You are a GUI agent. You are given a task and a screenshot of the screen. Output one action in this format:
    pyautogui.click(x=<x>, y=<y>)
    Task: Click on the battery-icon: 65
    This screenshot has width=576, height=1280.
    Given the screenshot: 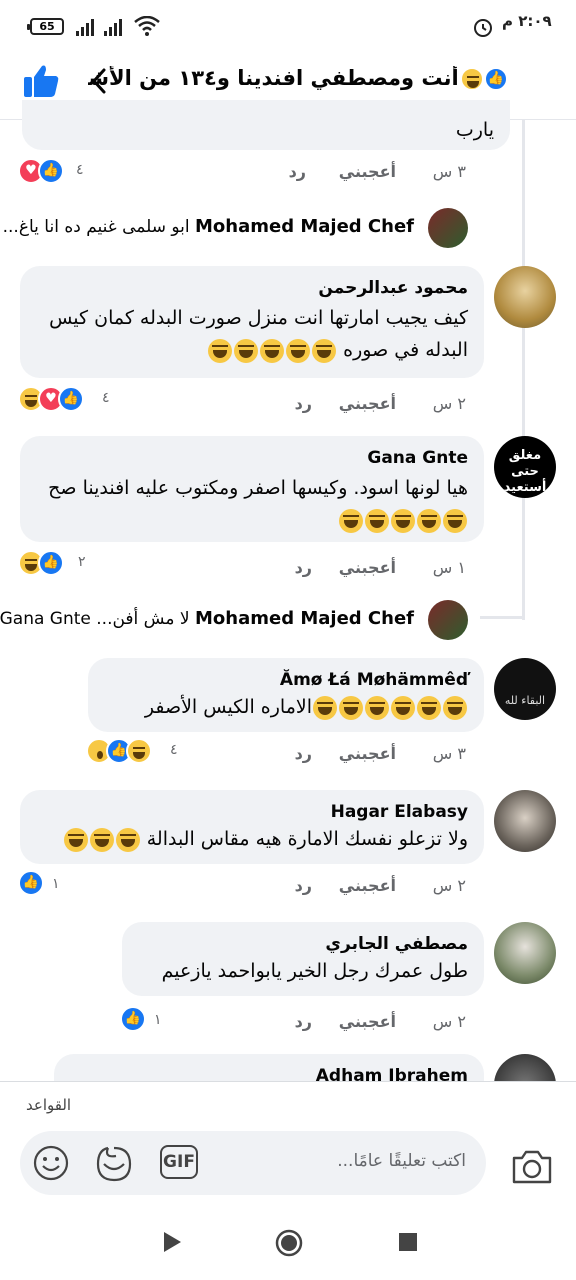 What is the action you would take?
    pyautogui.click(x=45, y=26)
    